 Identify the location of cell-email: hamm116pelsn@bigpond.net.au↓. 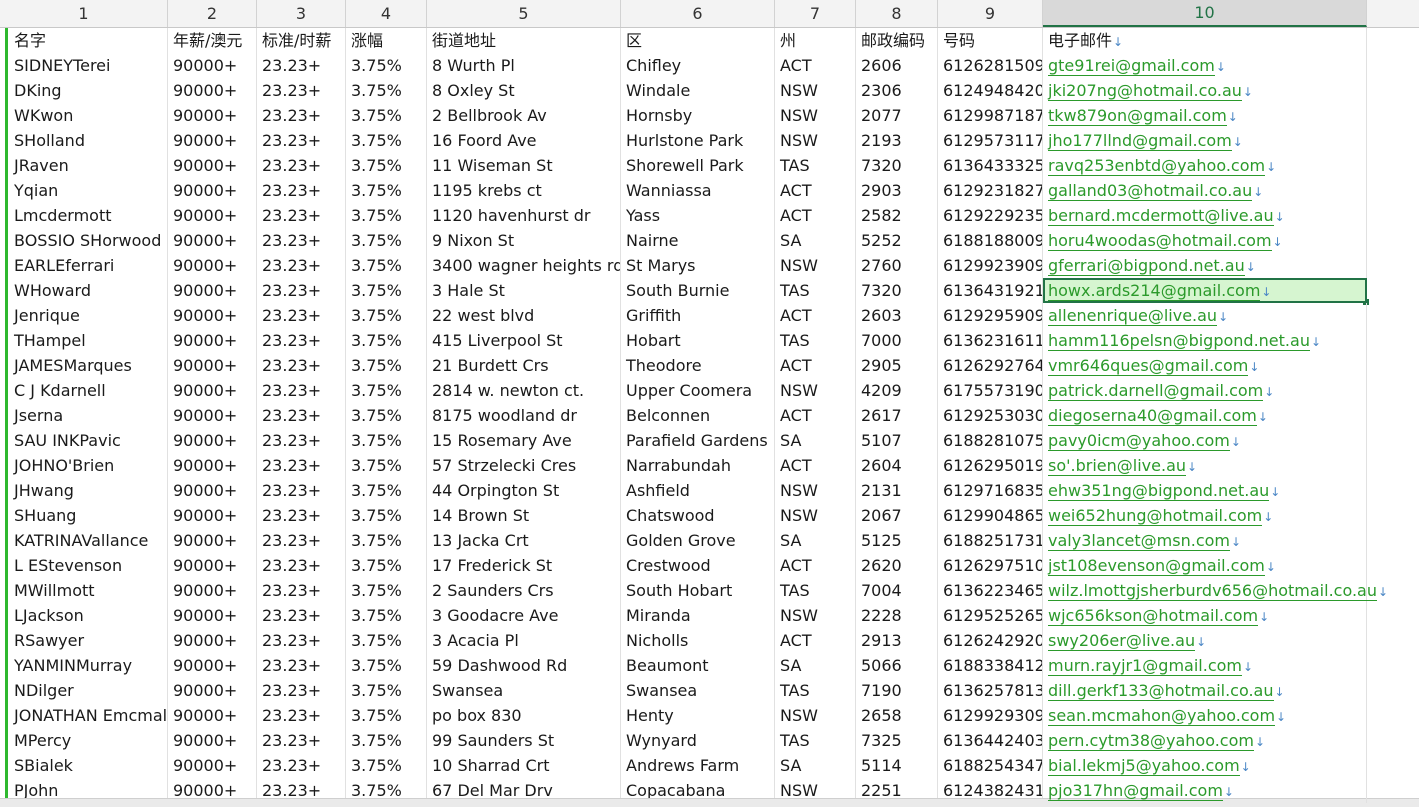
(1205, 340).